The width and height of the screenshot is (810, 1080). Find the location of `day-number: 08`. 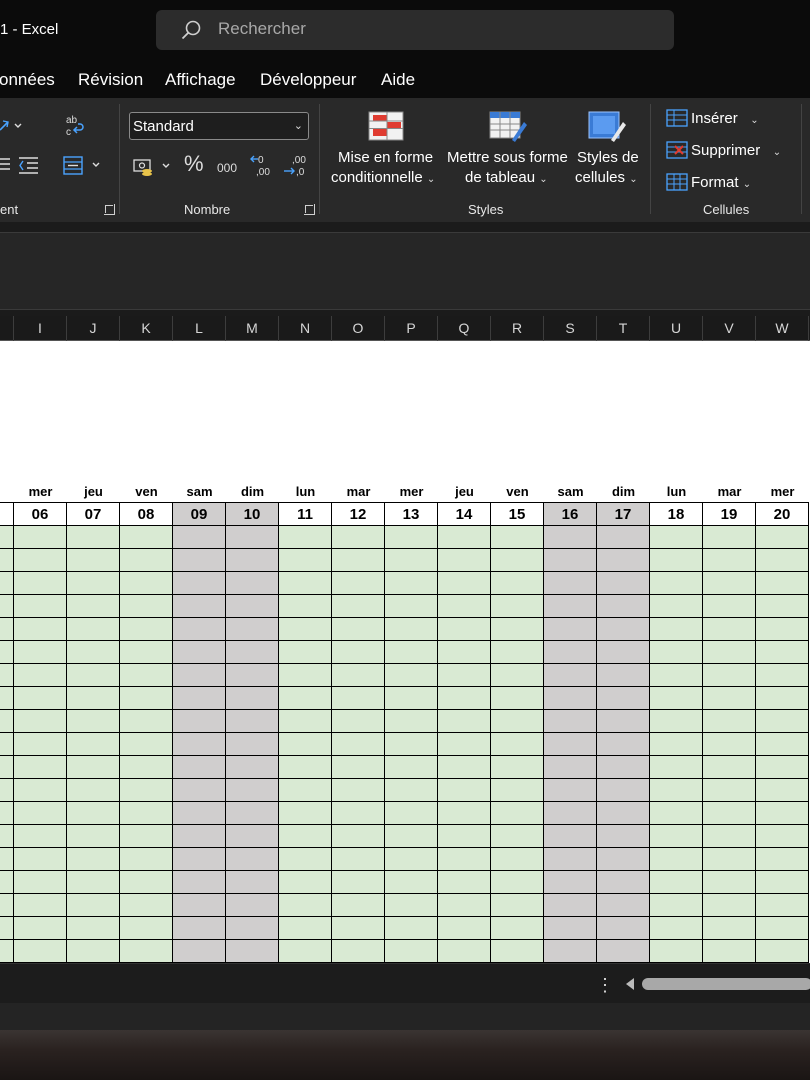

day-number: 08 is located at coordinates (146, 514).